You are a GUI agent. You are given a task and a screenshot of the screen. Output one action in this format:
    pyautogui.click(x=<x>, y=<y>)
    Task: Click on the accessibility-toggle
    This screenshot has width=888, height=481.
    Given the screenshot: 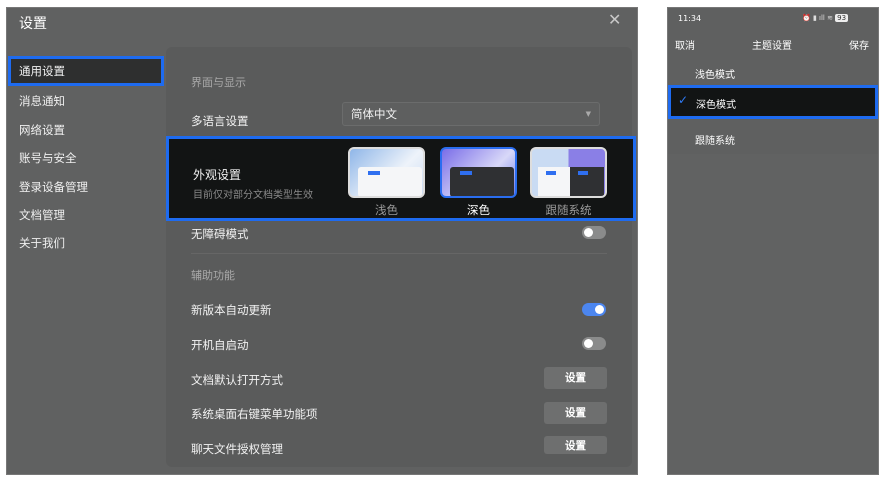 What is the action you would take?
    pyautogui.click(x=594, y=232)
    